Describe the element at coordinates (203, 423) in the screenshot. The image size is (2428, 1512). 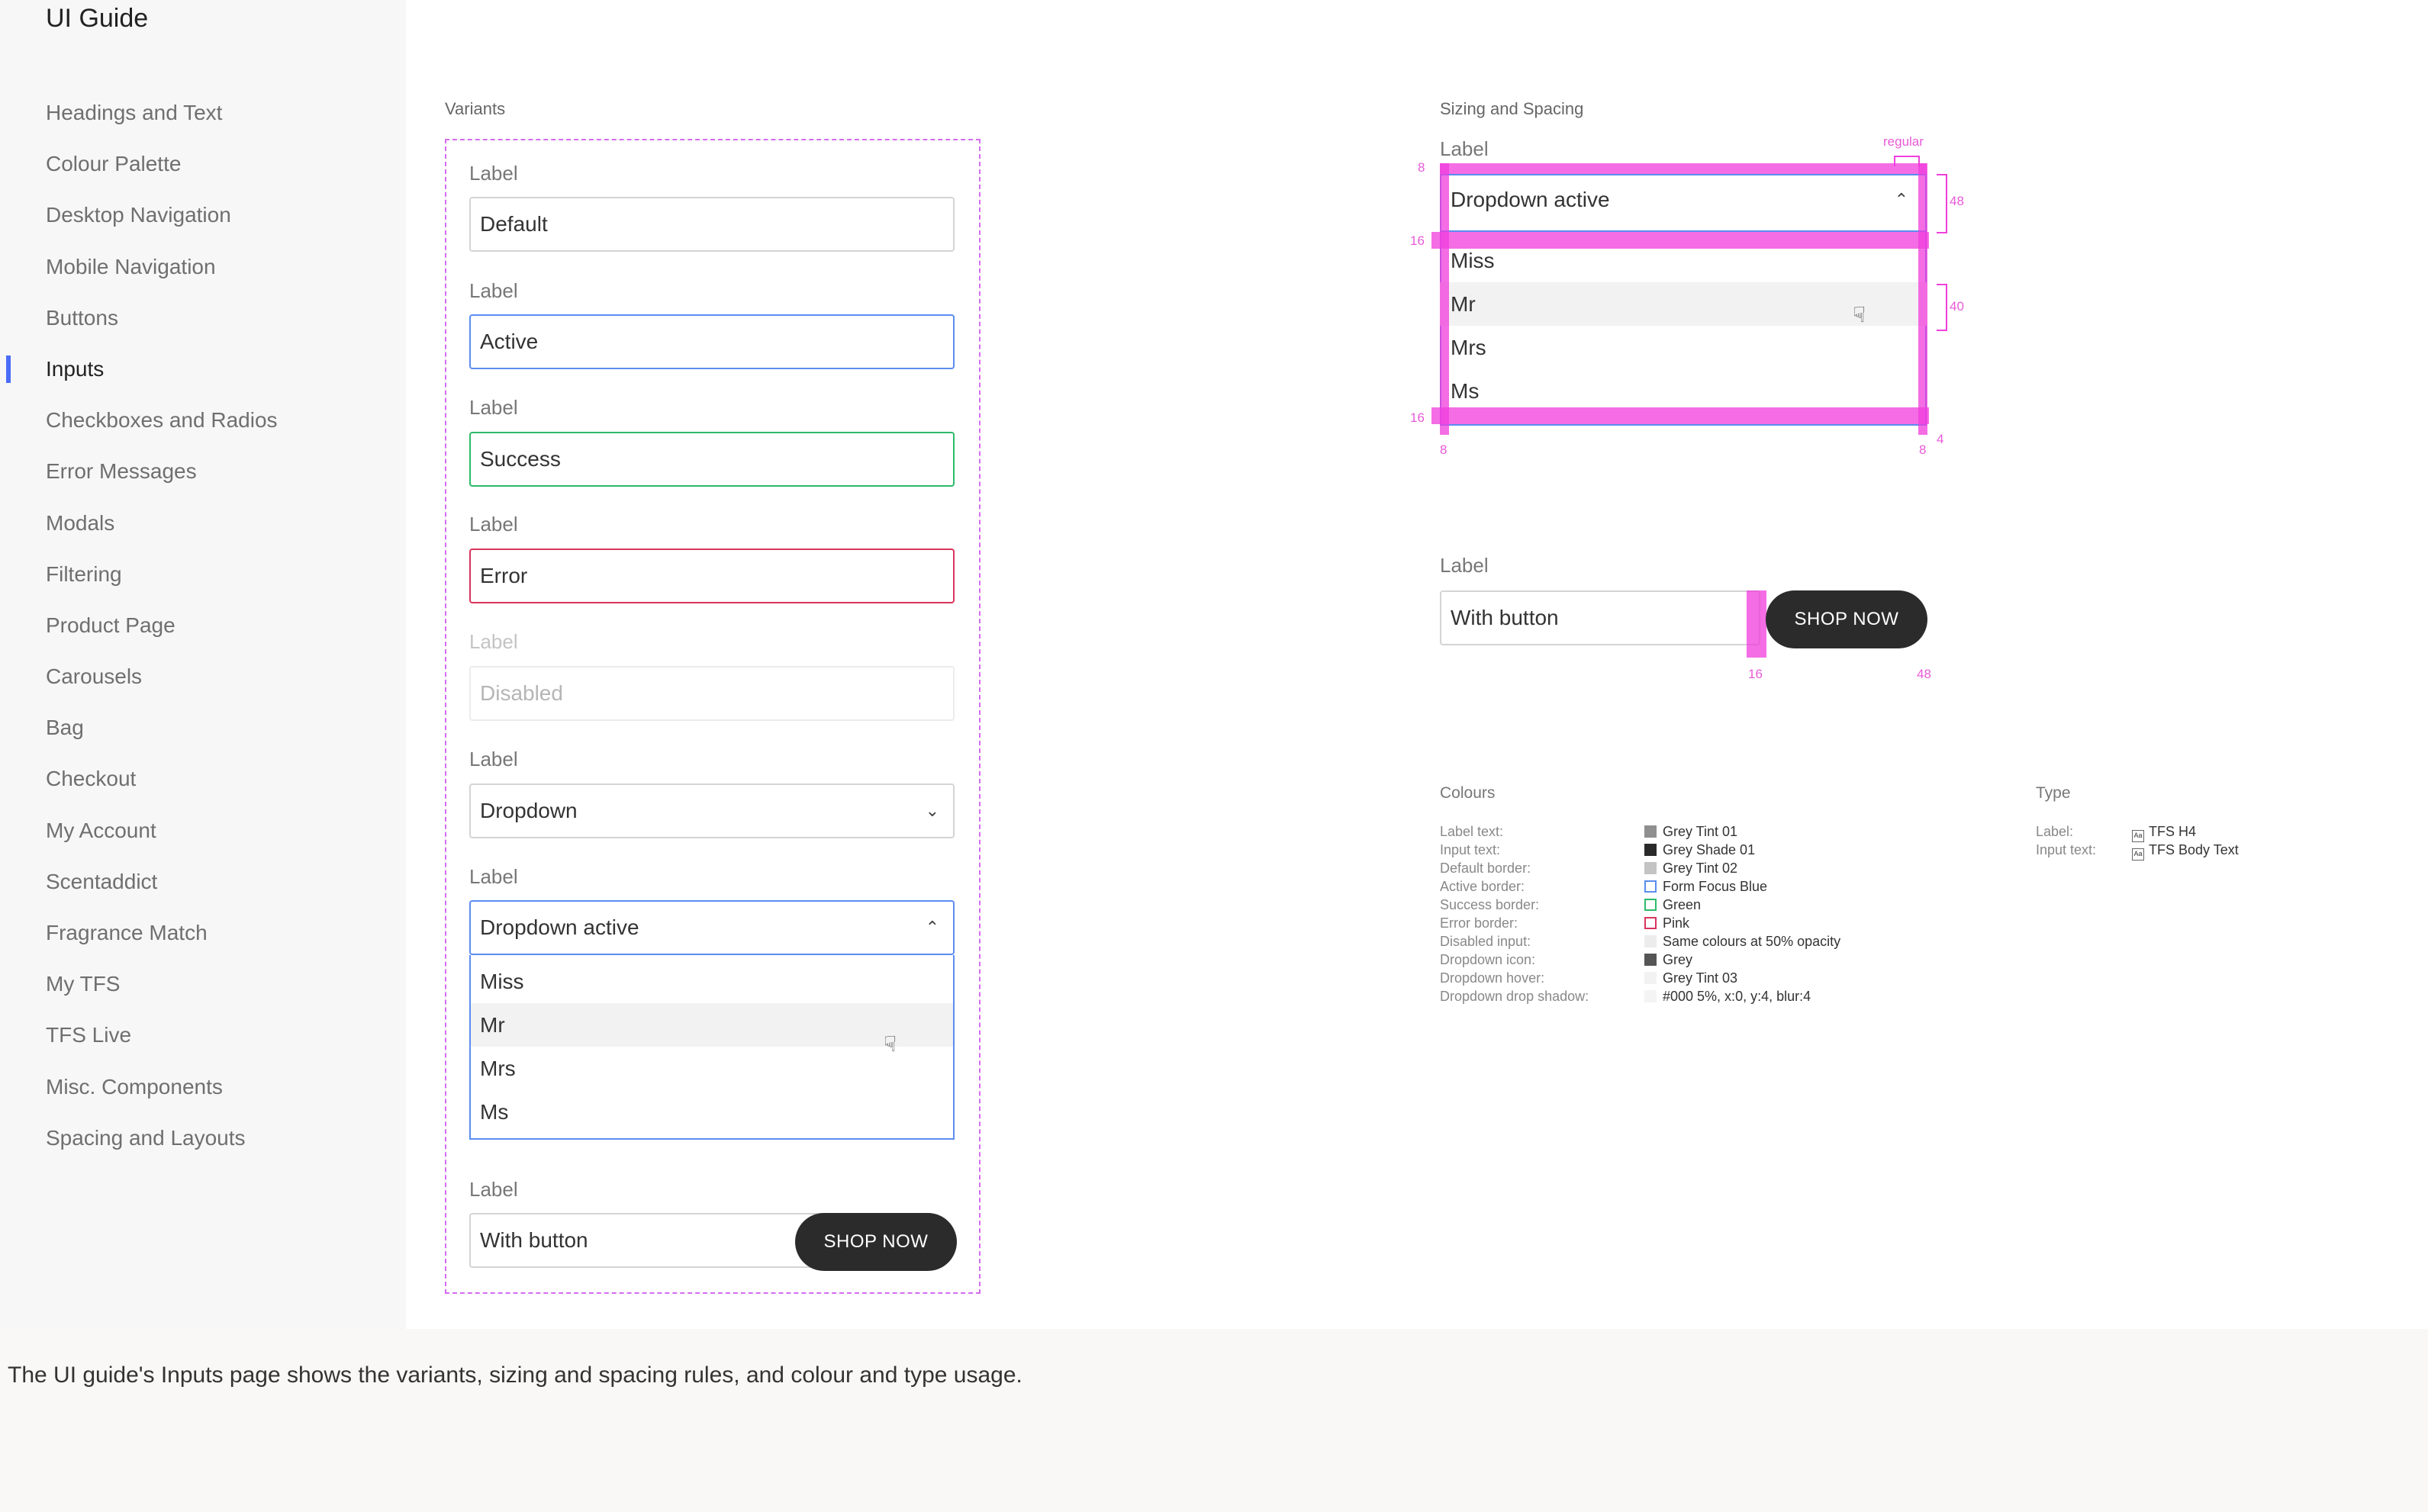
I see `sidebar-item-checkboxes-and-radios: Checkboxes and Radios` at that location.